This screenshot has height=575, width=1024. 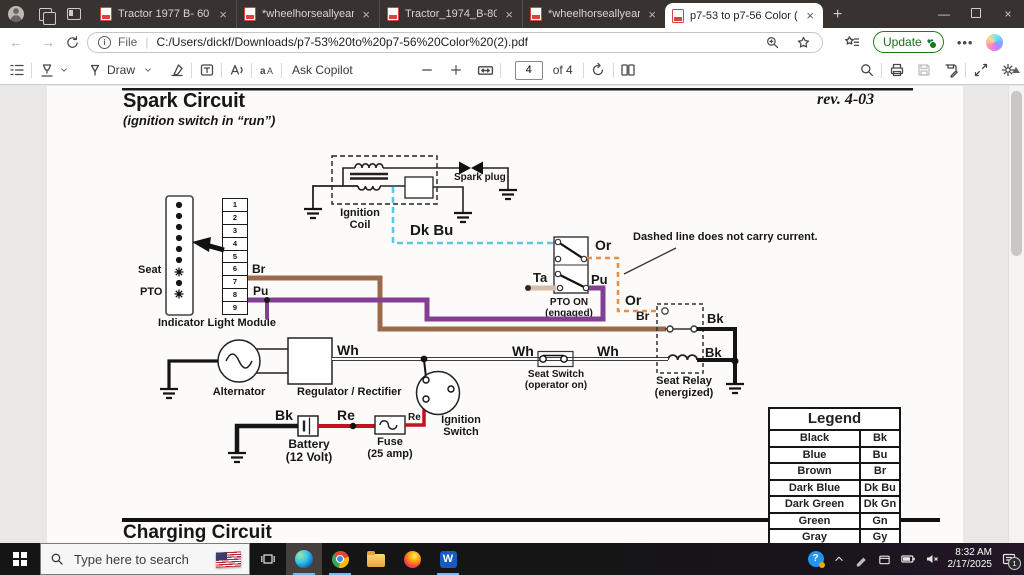 I want to click on system-tray: ? 8:32 AM 2/17/2025 1, so click(x=915, y=559).